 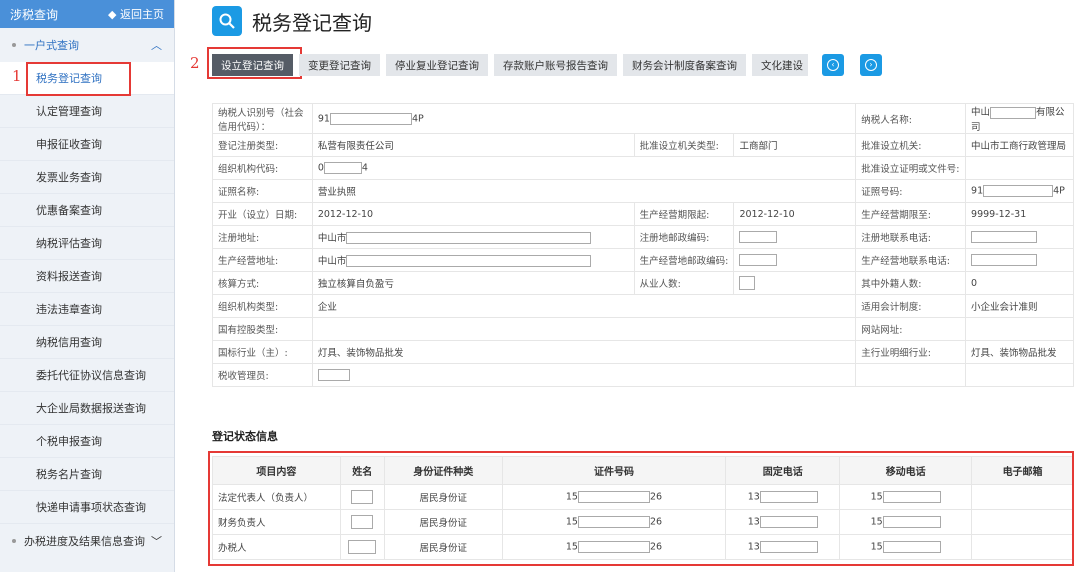 I want to click on sidebar-item: 纳税评估查询, so click(x=87, y=243).